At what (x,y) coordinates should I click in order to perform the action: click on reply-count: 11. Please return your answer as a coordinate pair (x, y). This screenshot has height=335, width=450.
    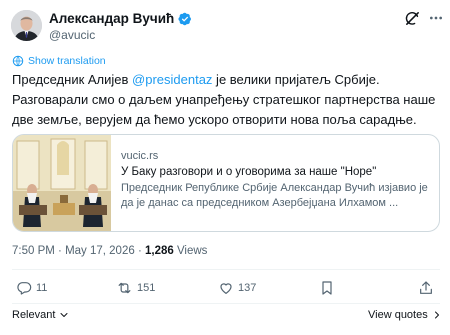
    Looking at the image, I should click on (42, 288).